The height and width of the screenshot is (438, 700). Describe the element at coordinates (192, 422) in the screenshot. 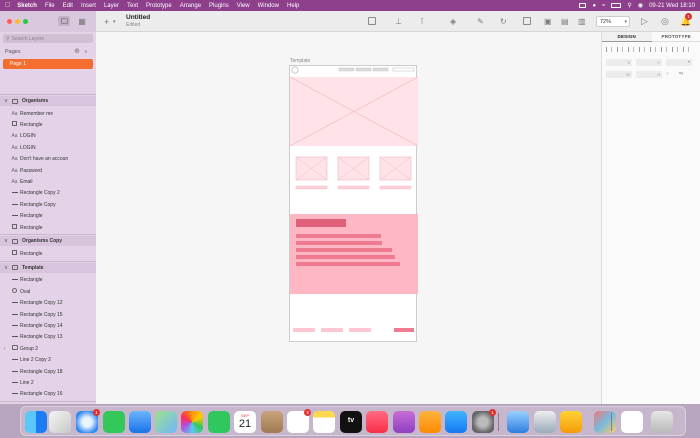

I see `photos-icon` at that location.